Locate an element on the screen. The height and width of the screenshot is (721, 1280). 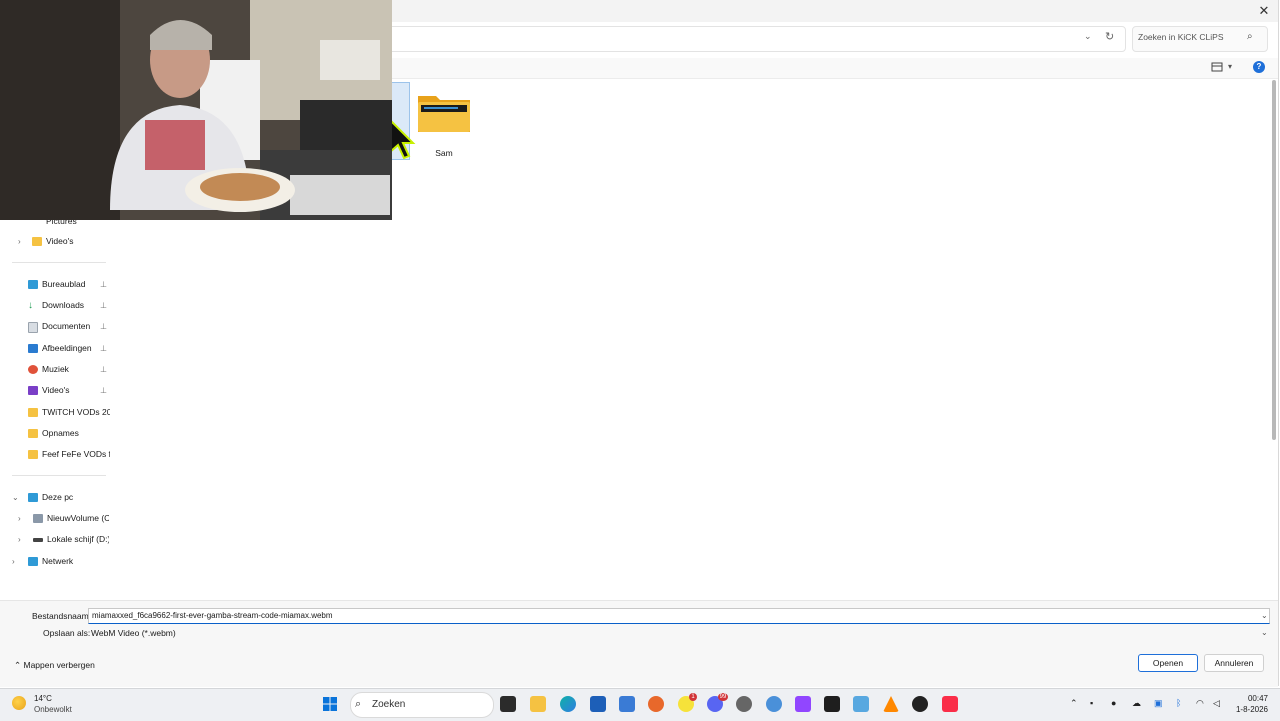
obs-icon is located at coordinates (920, 704).